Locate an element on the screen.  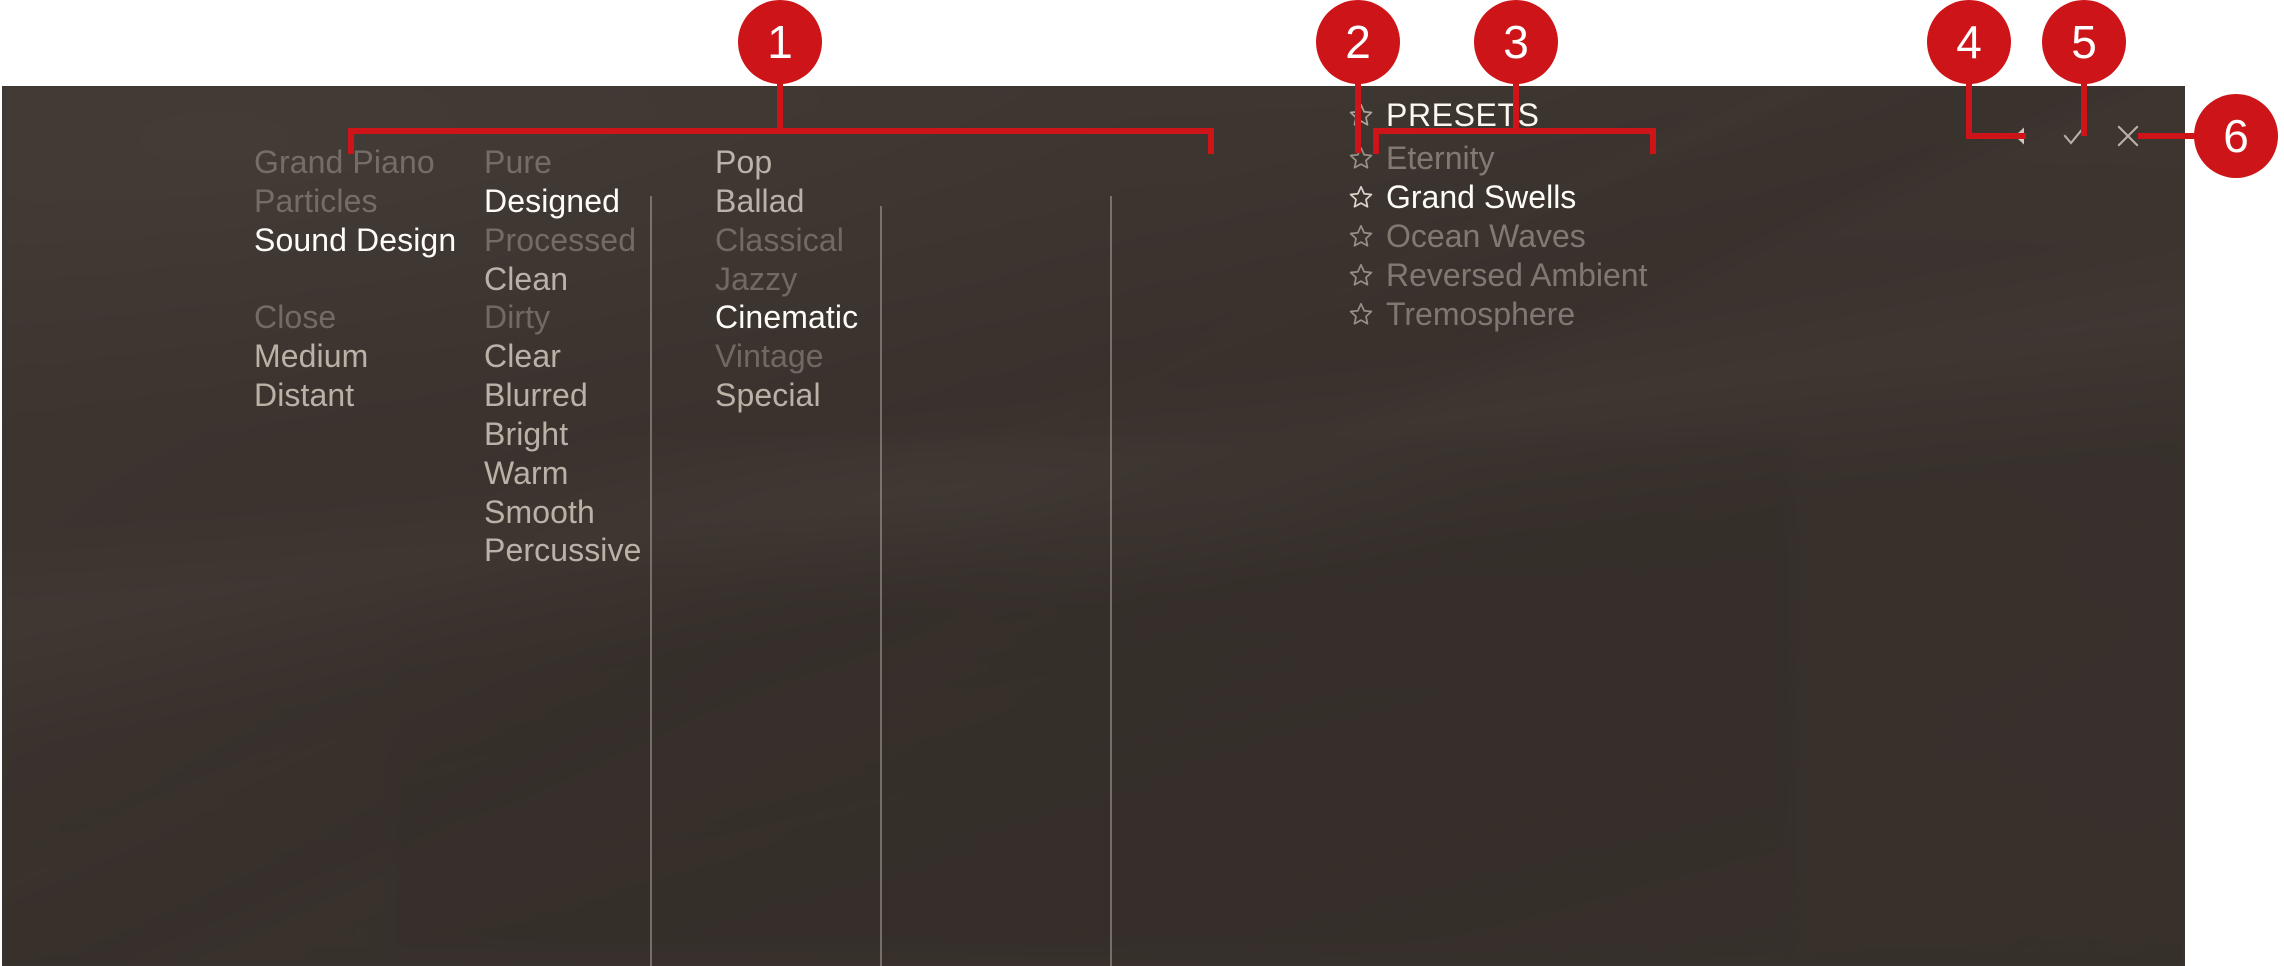
browser-item-particles: Particles is located at coordinates (316, 201).